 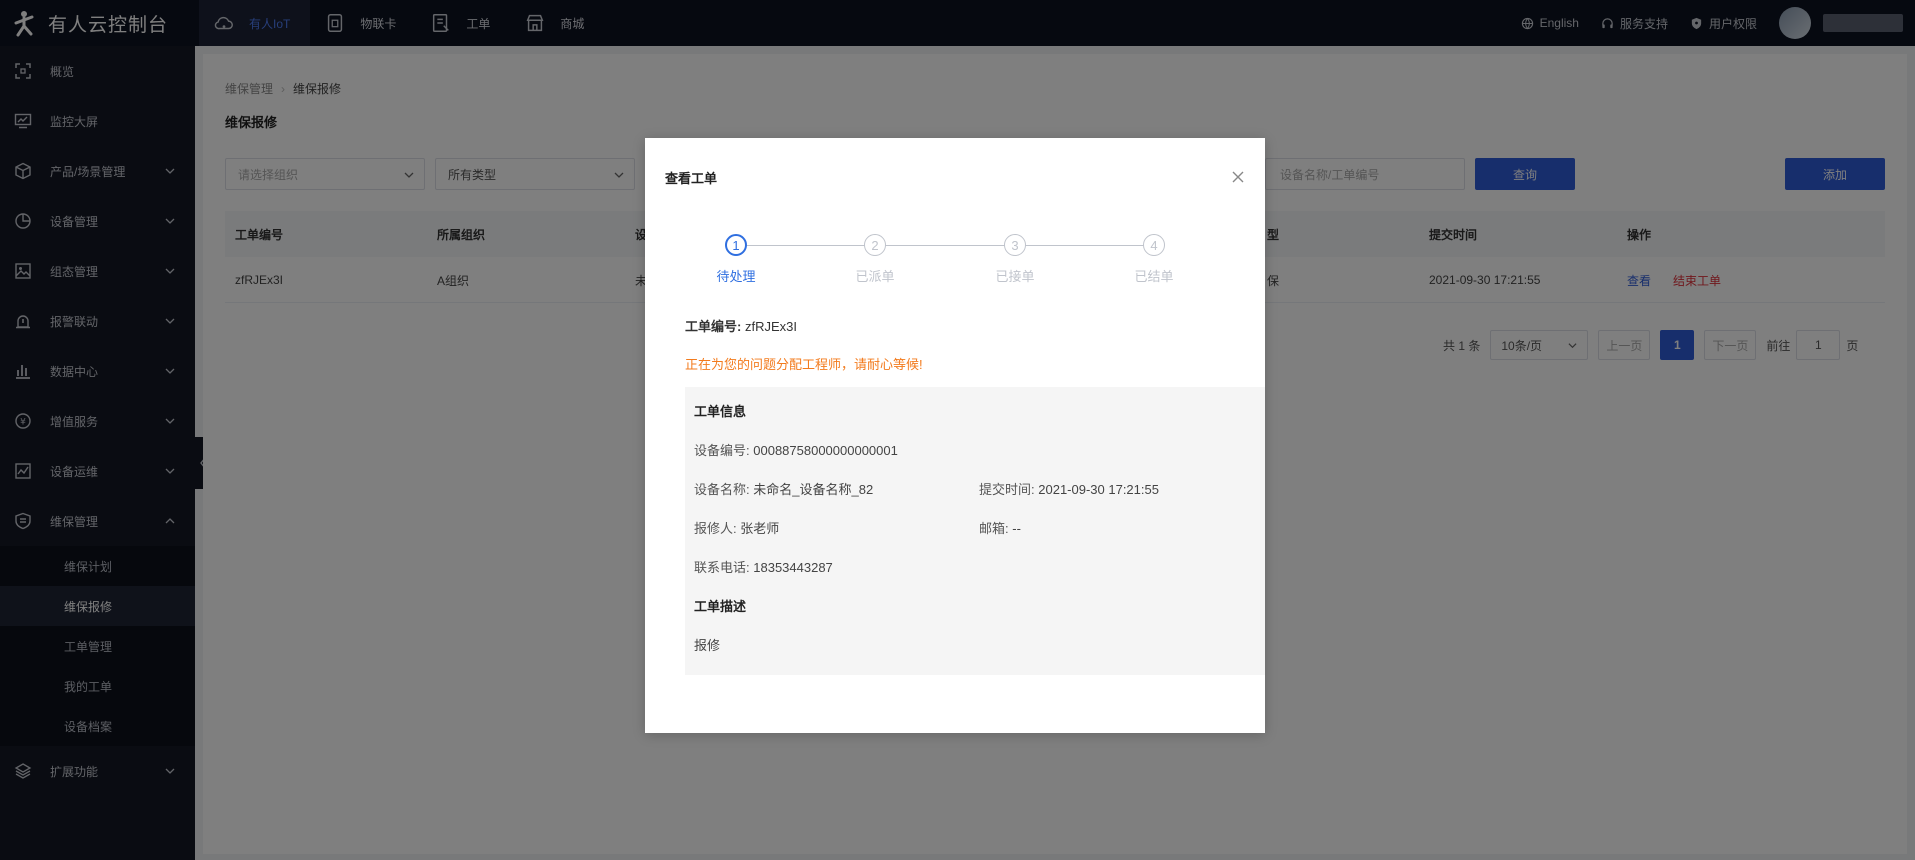 I want to click on assign-notice: 正在为您的问题分配工程师，请耐心等候!, so click(x=804, y=364).